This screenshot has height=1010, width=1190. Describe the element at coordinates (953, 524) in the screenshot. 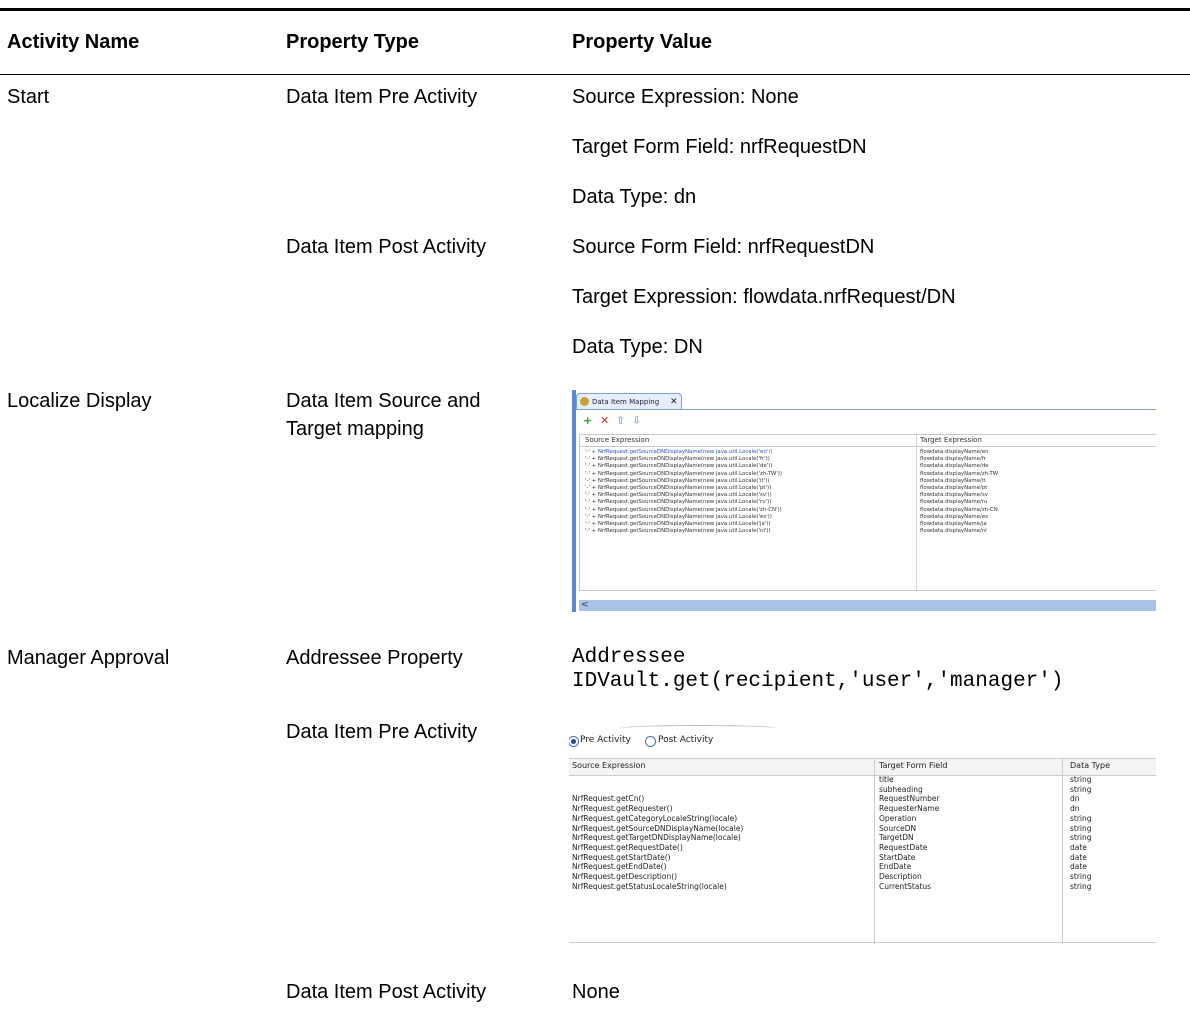

I see `mapping-target-cell: flowdata.displayName/ja` at that location.